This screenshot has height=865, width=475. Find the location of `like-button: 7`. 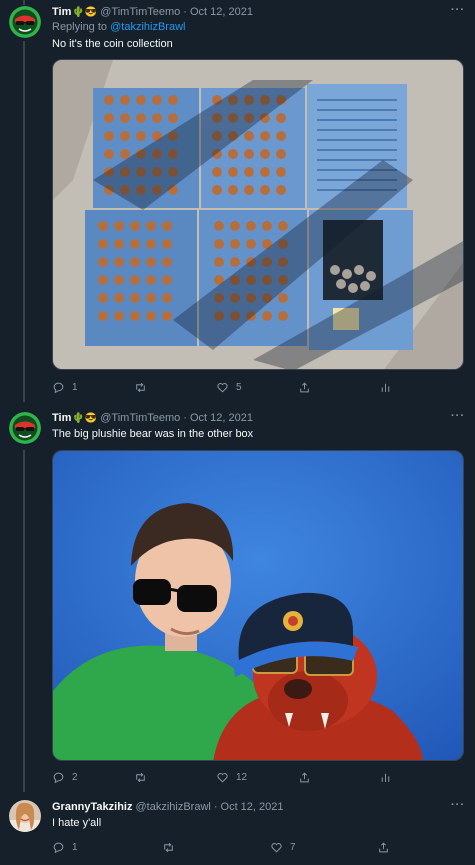

like-button: 7 is located at coordinates (283, 847).